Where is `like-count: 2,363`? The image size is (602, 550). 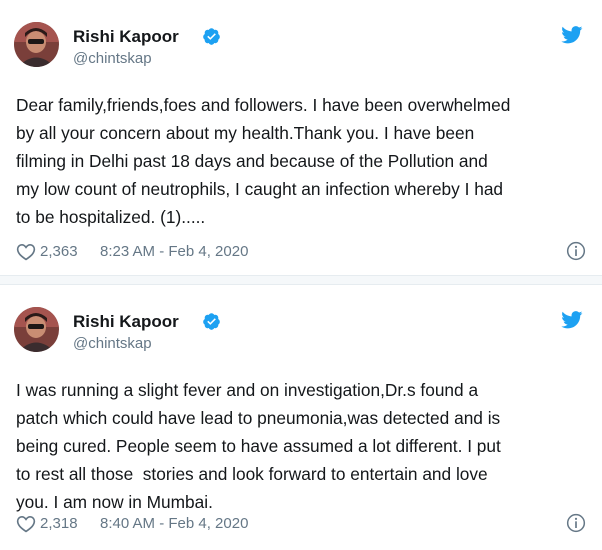 like-count: 2,363 is located at coordinates (59, 251).